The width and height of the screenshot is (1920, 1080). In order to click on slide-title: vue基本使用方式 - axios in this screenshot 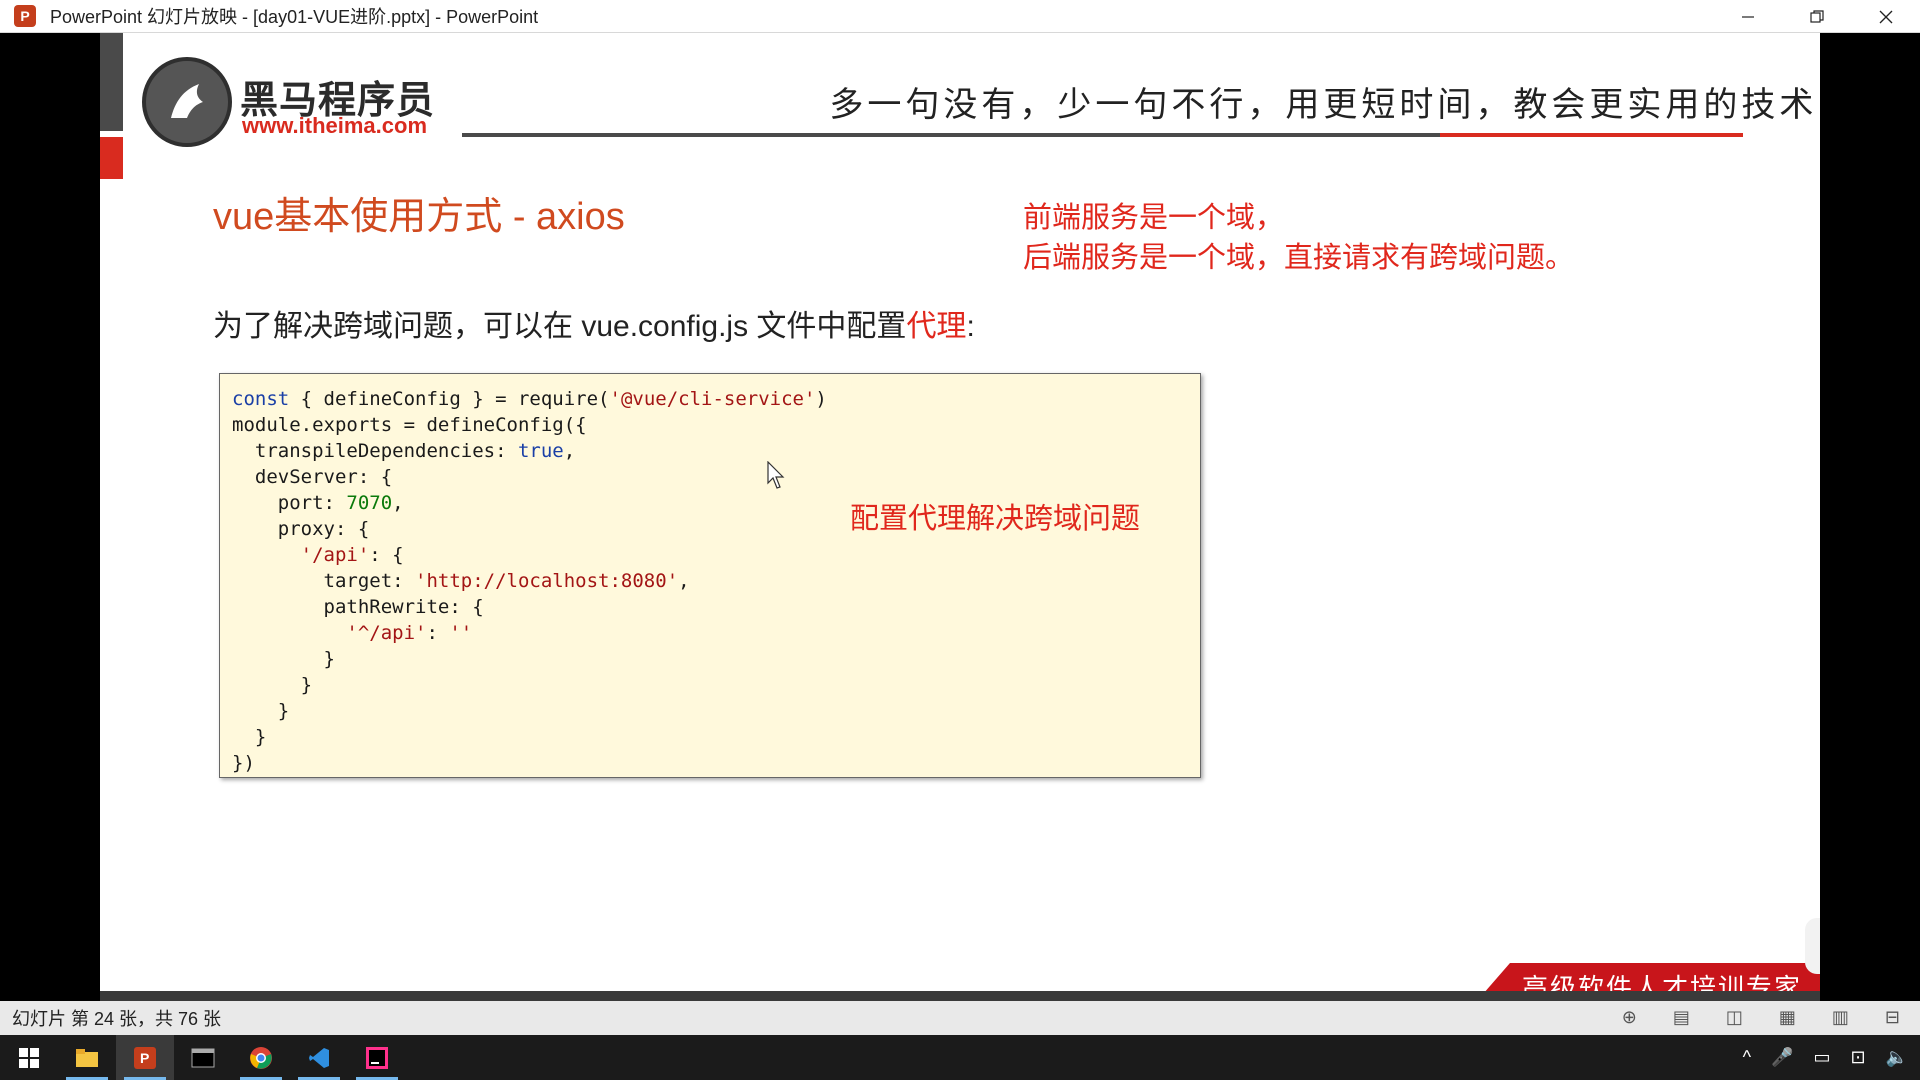, I will do `click(419, 217)`.